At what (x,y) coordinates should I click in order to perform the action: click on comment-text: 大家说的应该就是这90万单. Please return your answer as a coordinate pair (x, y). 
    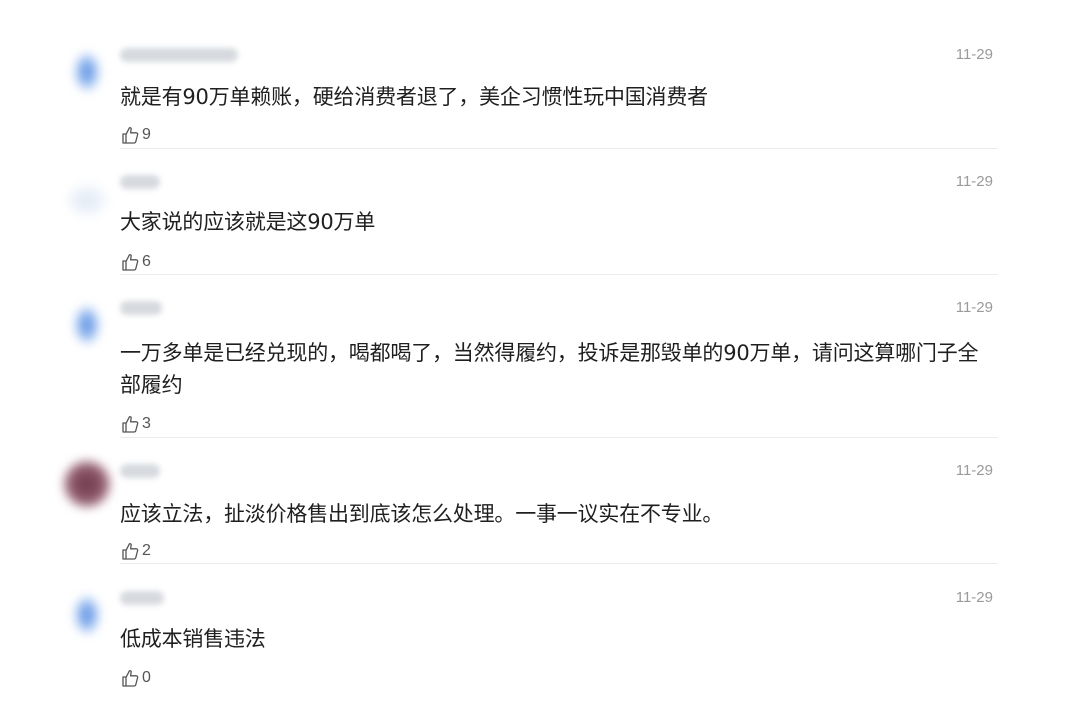
    Looking at the image, I should click on (248, 222).